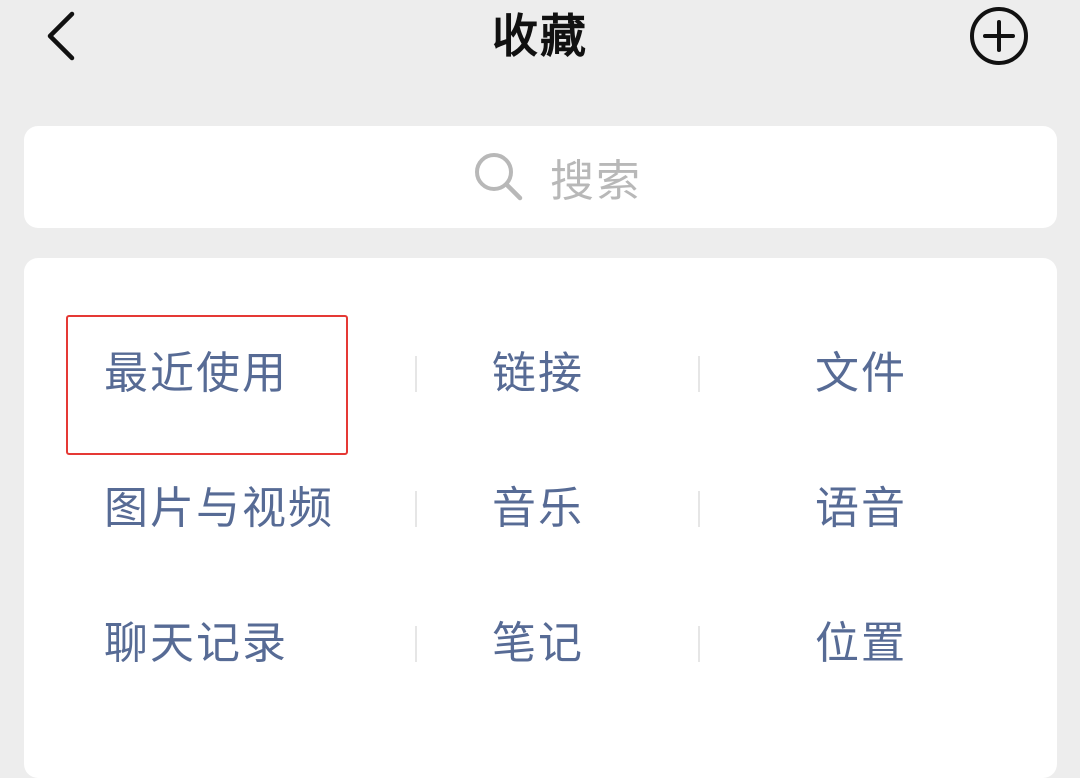 This screenshot has height=778, width=1080. I want to click on add-button, so click(999, 36).